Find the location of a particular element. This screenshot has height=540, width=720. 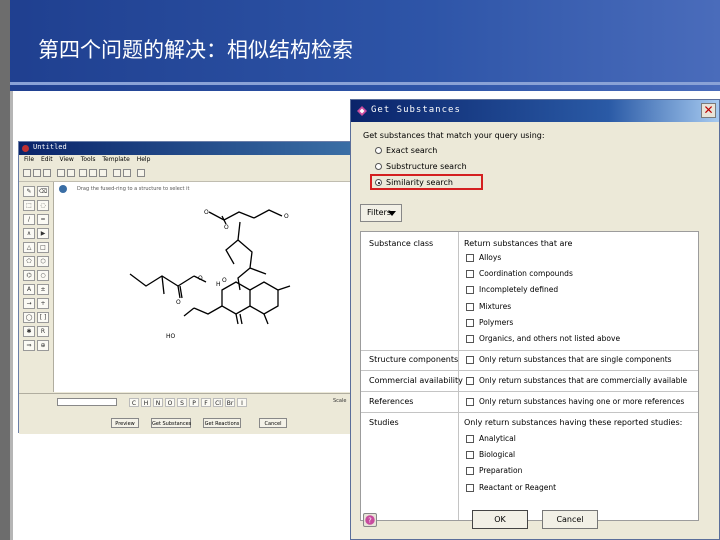

pencil-tool-icon: ✎ is located at coordinates (29, 191).